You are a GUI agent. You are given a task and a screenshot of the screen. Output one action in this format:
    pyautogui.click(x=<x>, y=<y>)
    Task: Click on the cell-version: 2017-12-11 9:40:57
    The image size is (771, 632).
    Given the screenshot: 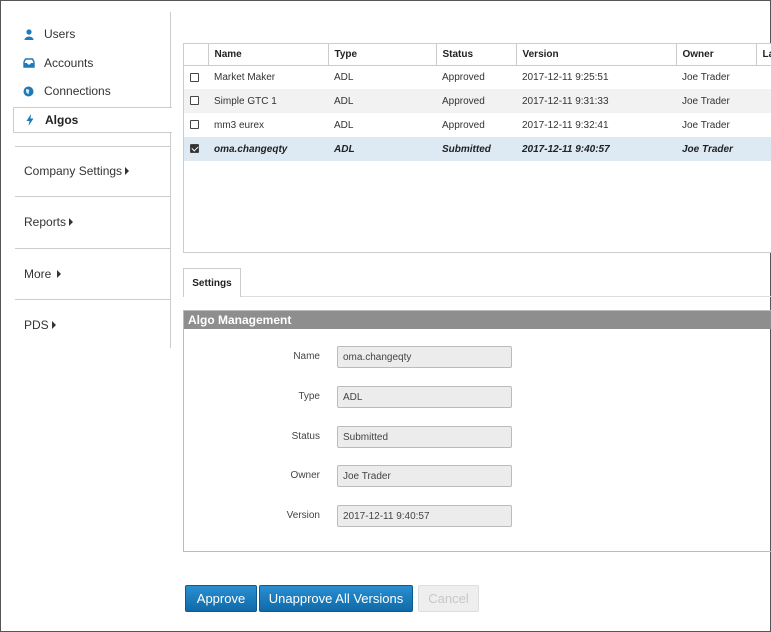 What is the action you would take?
    pyautogui.click(x=596, y=149)
    